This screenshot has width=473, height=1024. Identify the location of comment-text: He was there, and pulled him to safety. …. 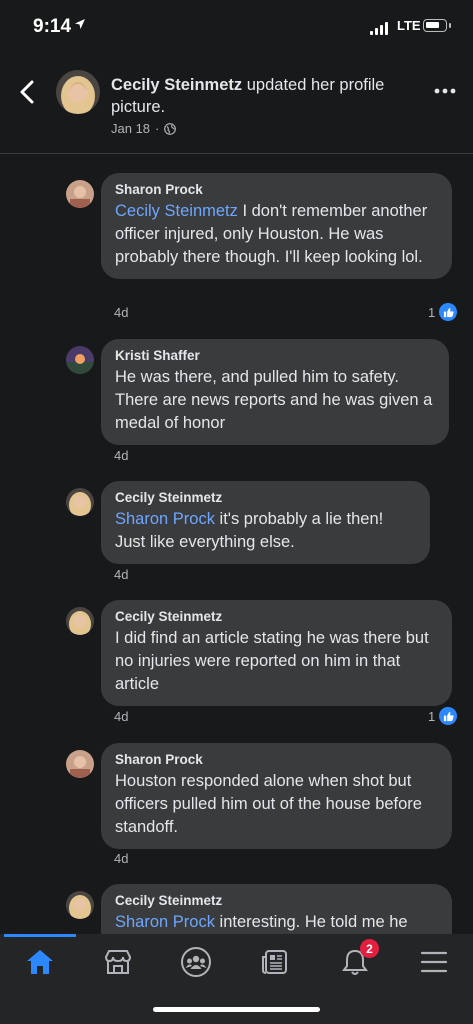
(274, 400).